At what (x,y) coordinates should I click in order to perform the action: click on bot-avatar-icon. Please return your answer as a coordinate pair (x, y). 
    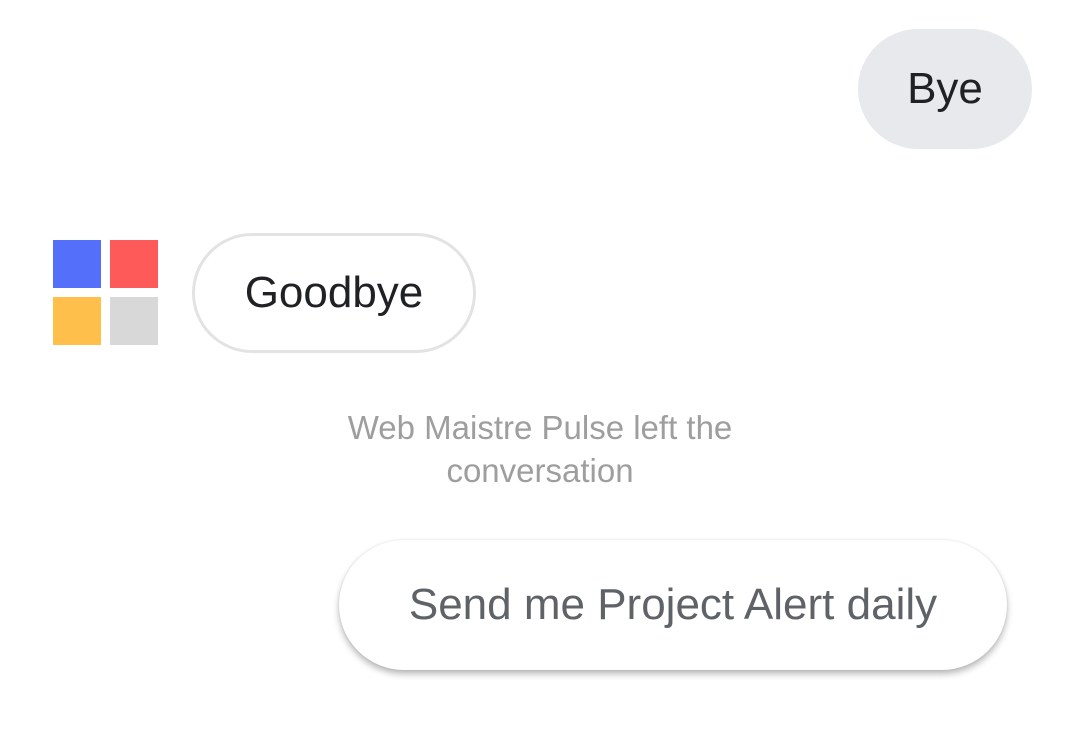
    Looking at the image, I should click on (105, 292).